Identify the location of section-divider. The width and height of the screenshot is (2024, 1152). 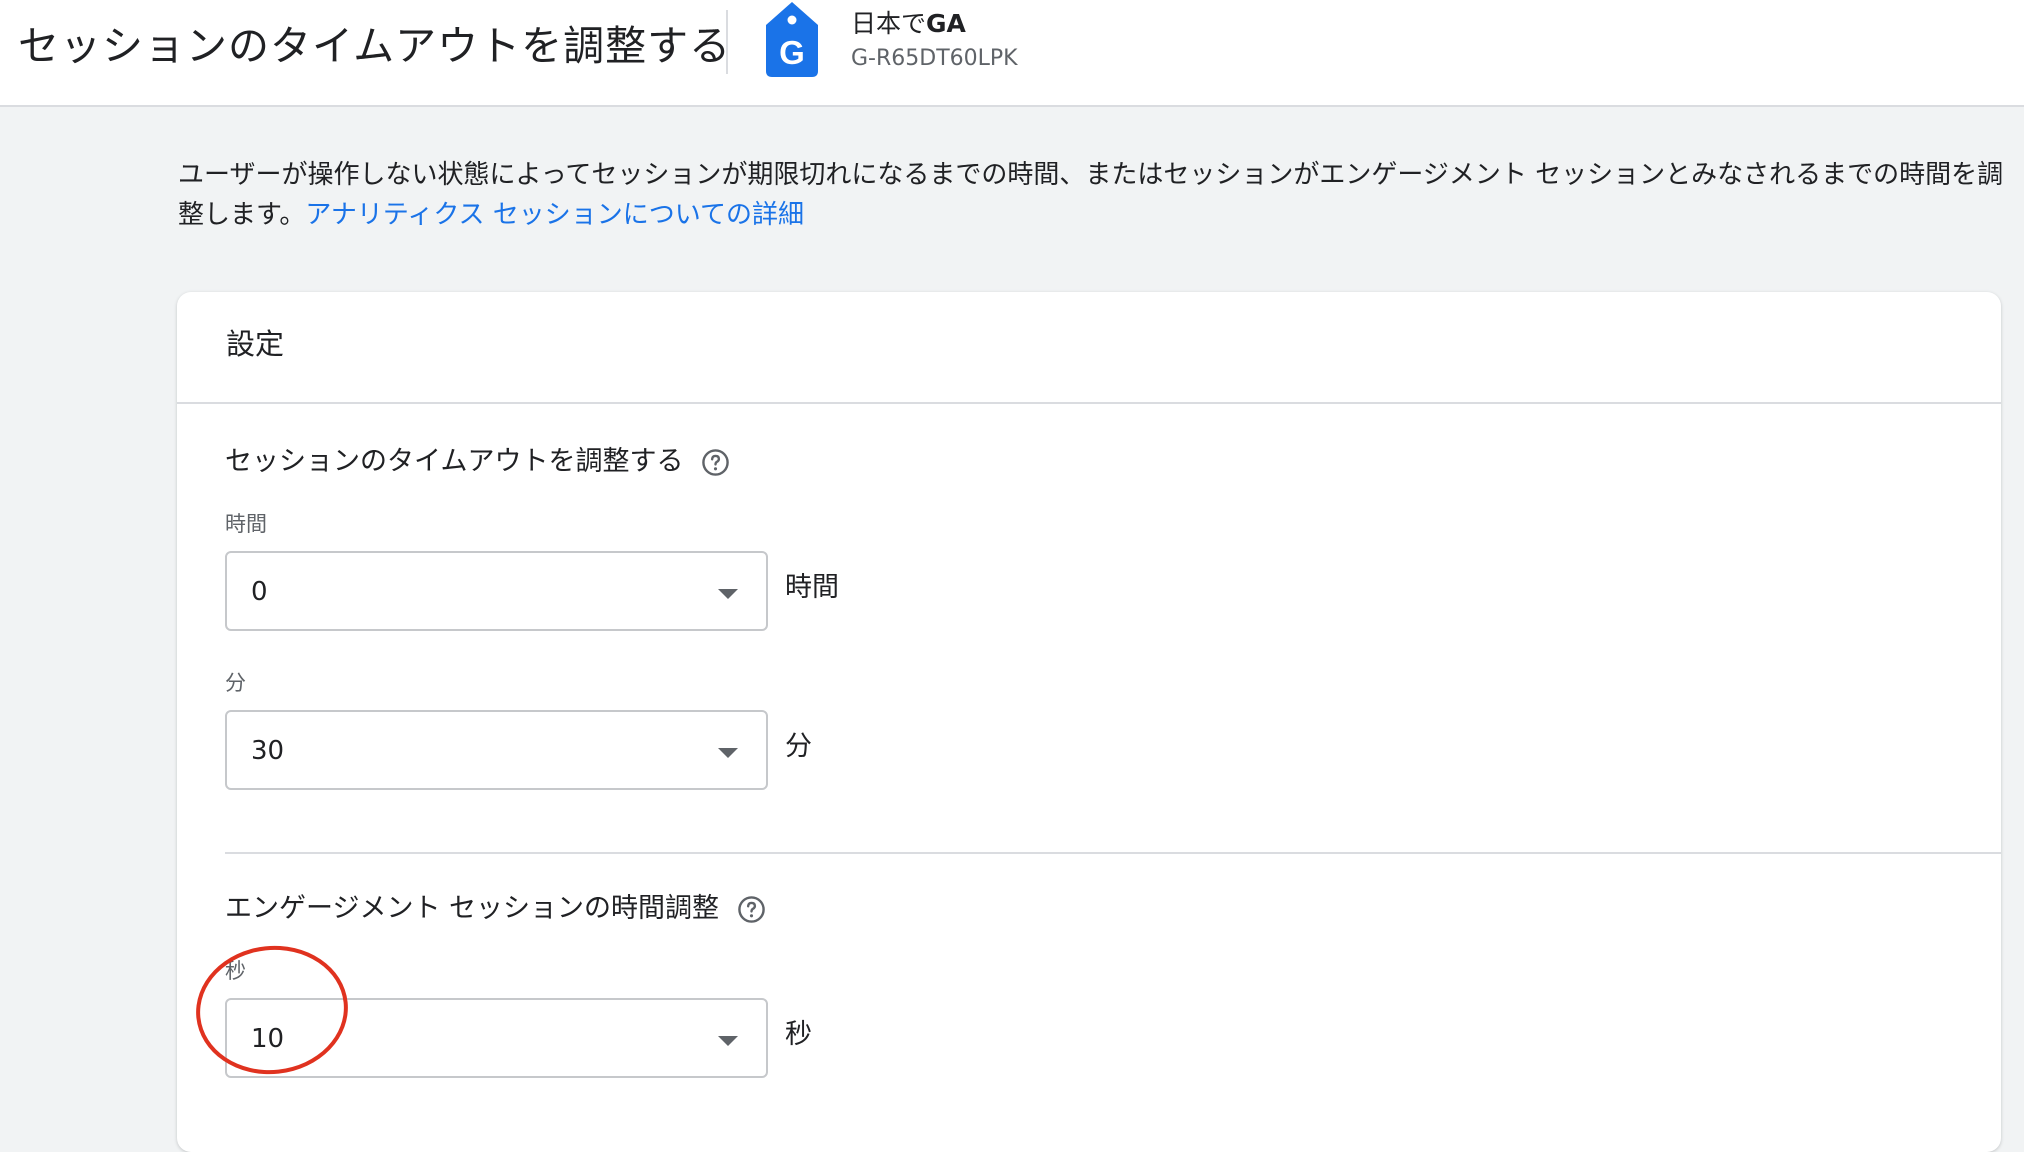
(1113, 853).